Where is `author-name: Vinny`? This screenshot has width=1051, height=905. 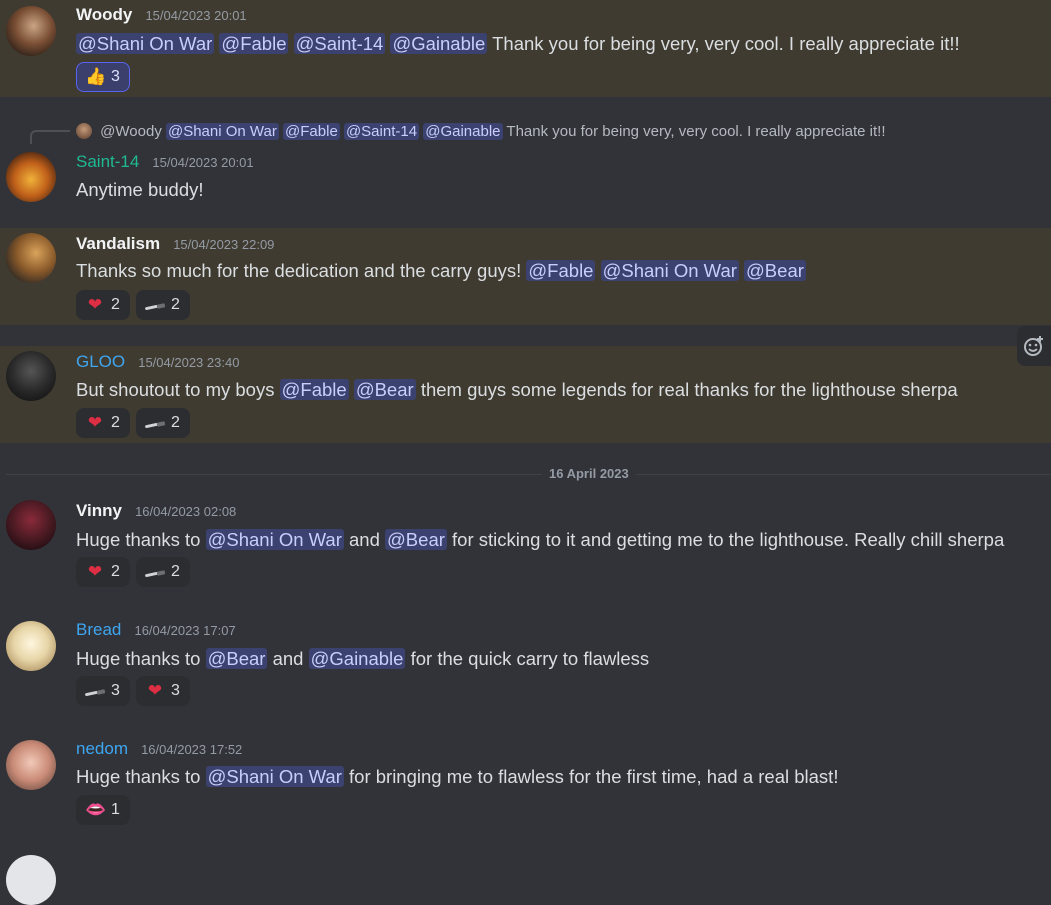 author-name: Vinny is located at coordinates (99, 510).